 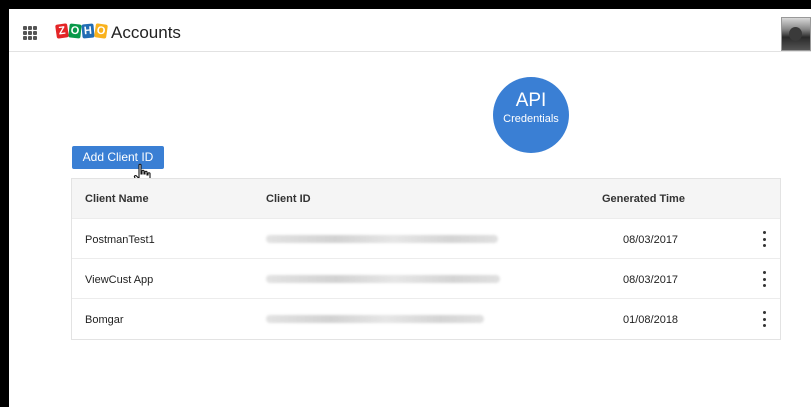 I want to click on client-name: ViewCust App, so click(x=119, y=280).